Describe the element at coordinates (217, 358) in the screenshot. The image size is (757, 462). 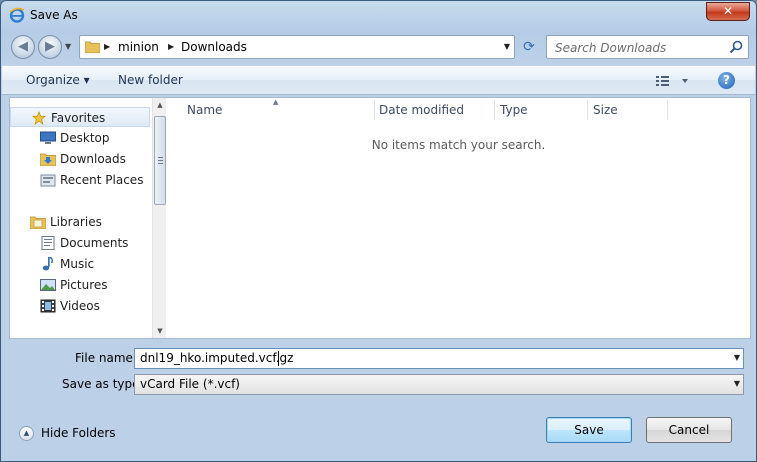
I see `file-name-value: dnl19_hko.imputed.vcf.gz` at that location.